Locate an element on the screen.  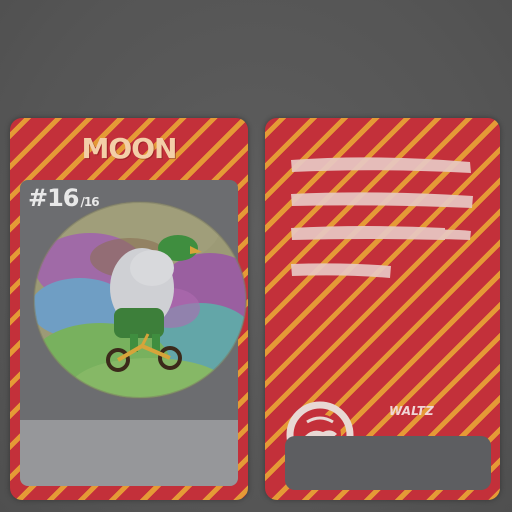
card-title: MOON is located at coordinates (129, 148).